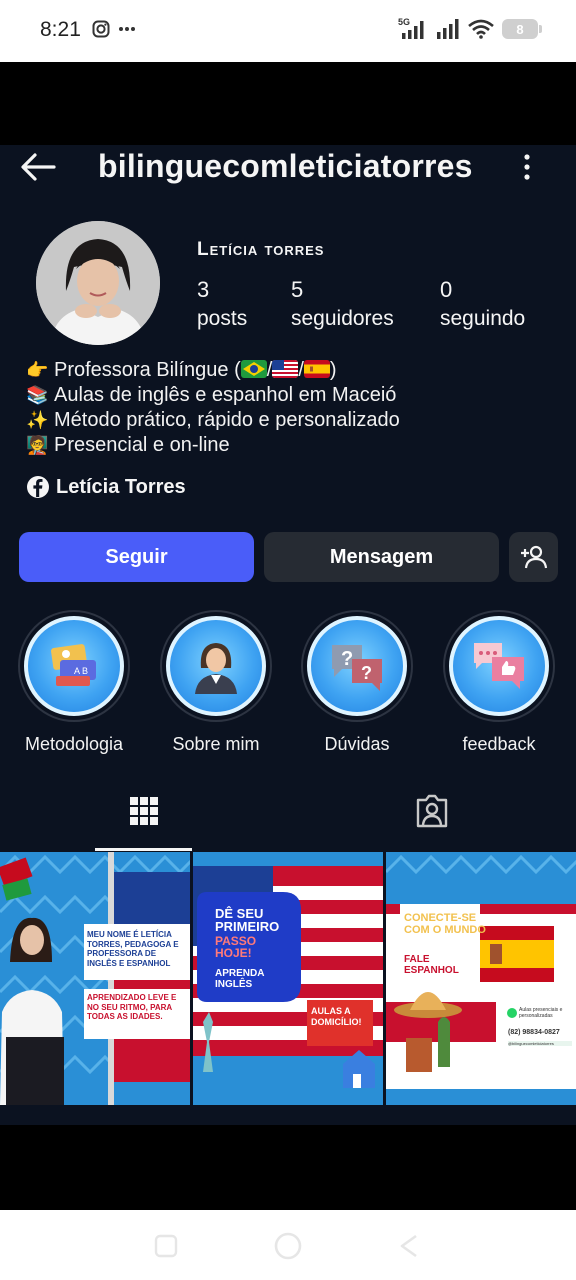 The height and width of the screenshot is (1280, 576). What do you see at coordinates (285, 369) in the screenshot?
I see `usa-flag-icon` at bounding box center [285, 369].